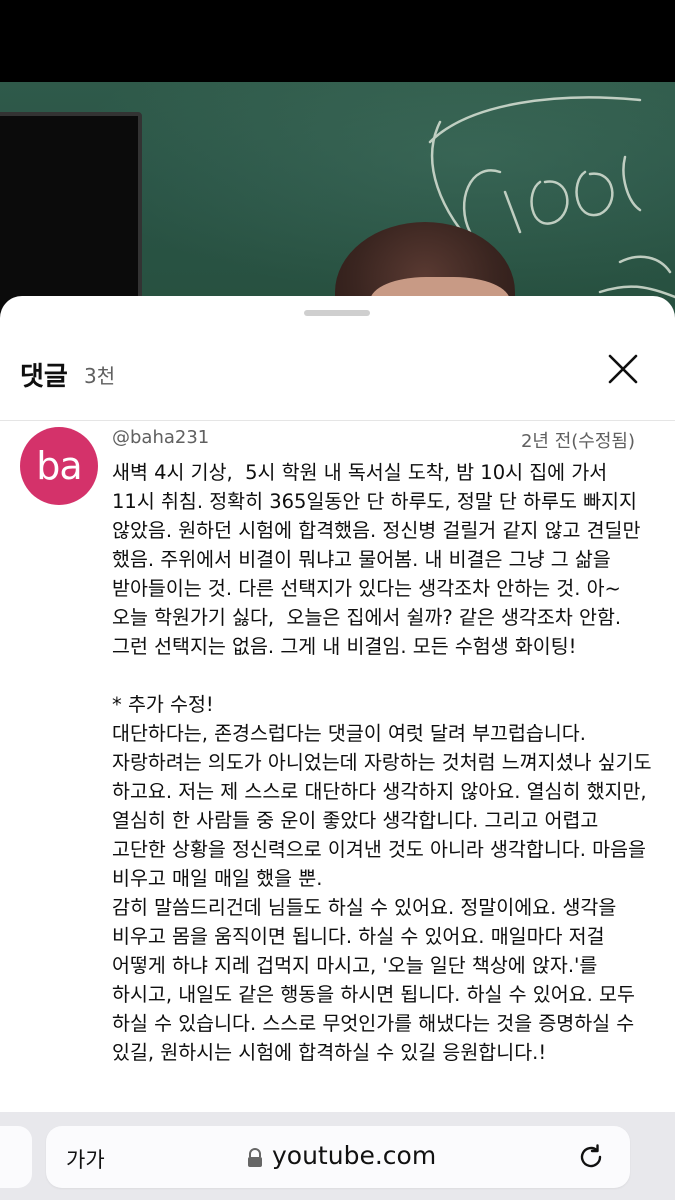  I want to click on browser-toolbar: 가가 youtube.com, so click(337, 1156).